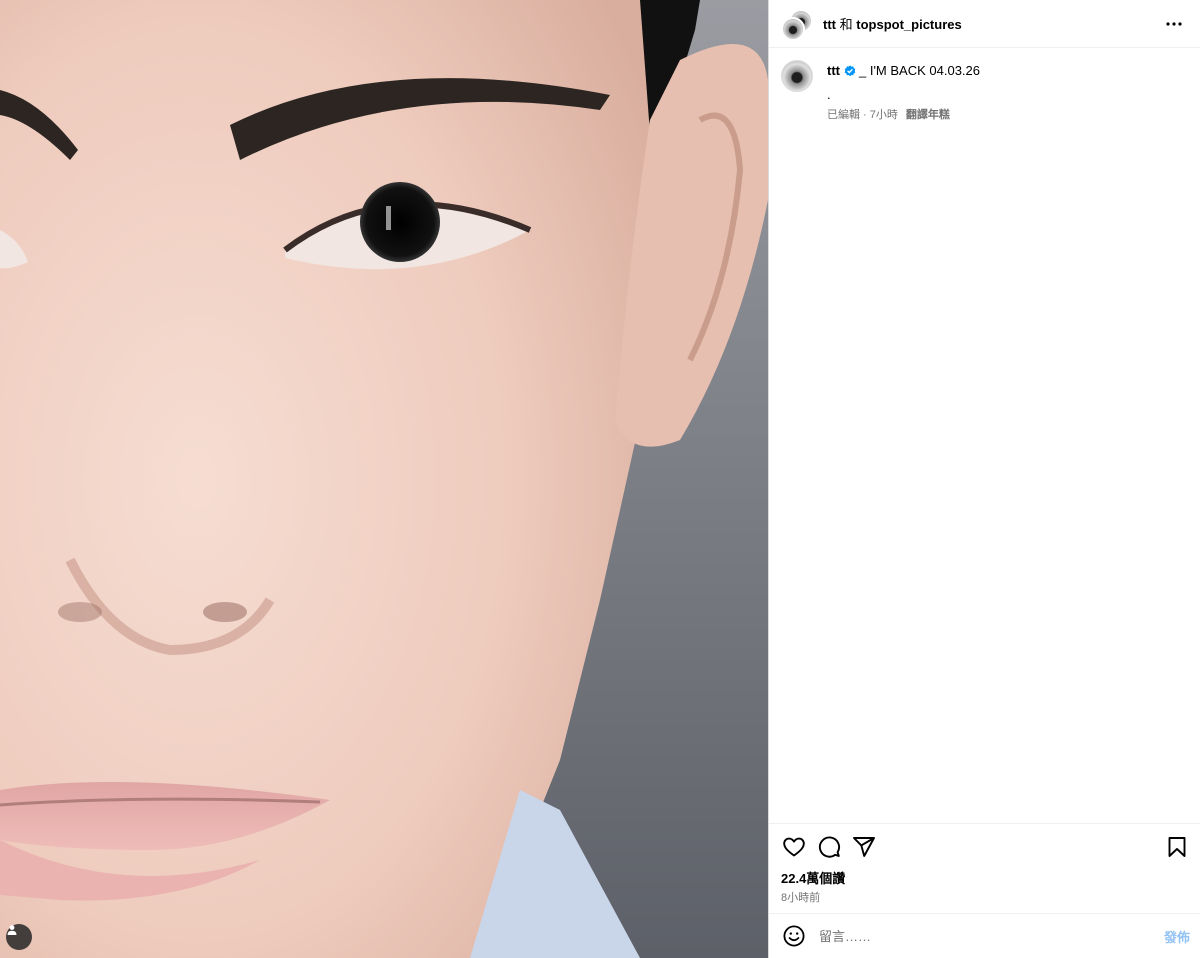  Describe the element at coordinates (983, 847) in the screenshot. I see `action-icons` at that location.